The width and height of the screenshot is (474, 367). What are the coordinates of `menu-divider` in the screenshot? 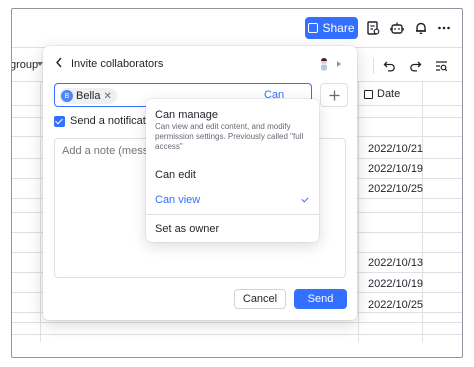 It's located at (232, 214).